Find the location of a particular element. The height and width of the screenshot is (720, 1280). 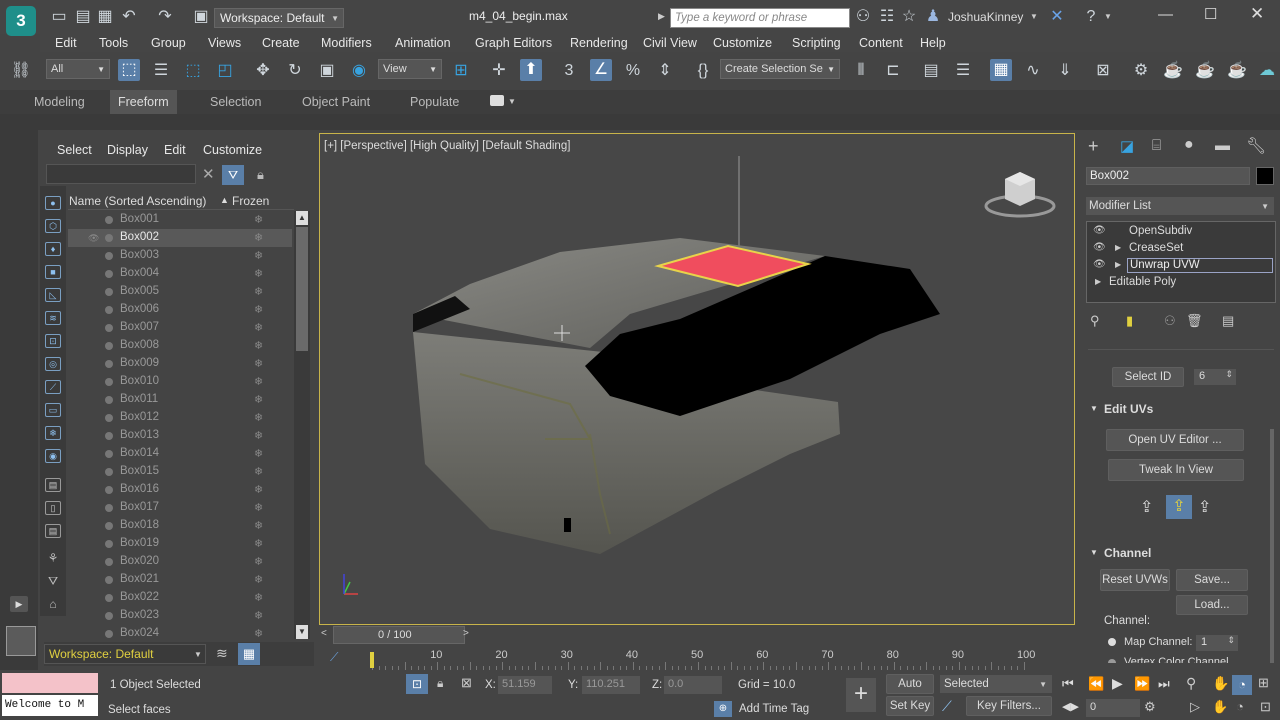

time-prev-icon: < is located at coordinates (324, 633).